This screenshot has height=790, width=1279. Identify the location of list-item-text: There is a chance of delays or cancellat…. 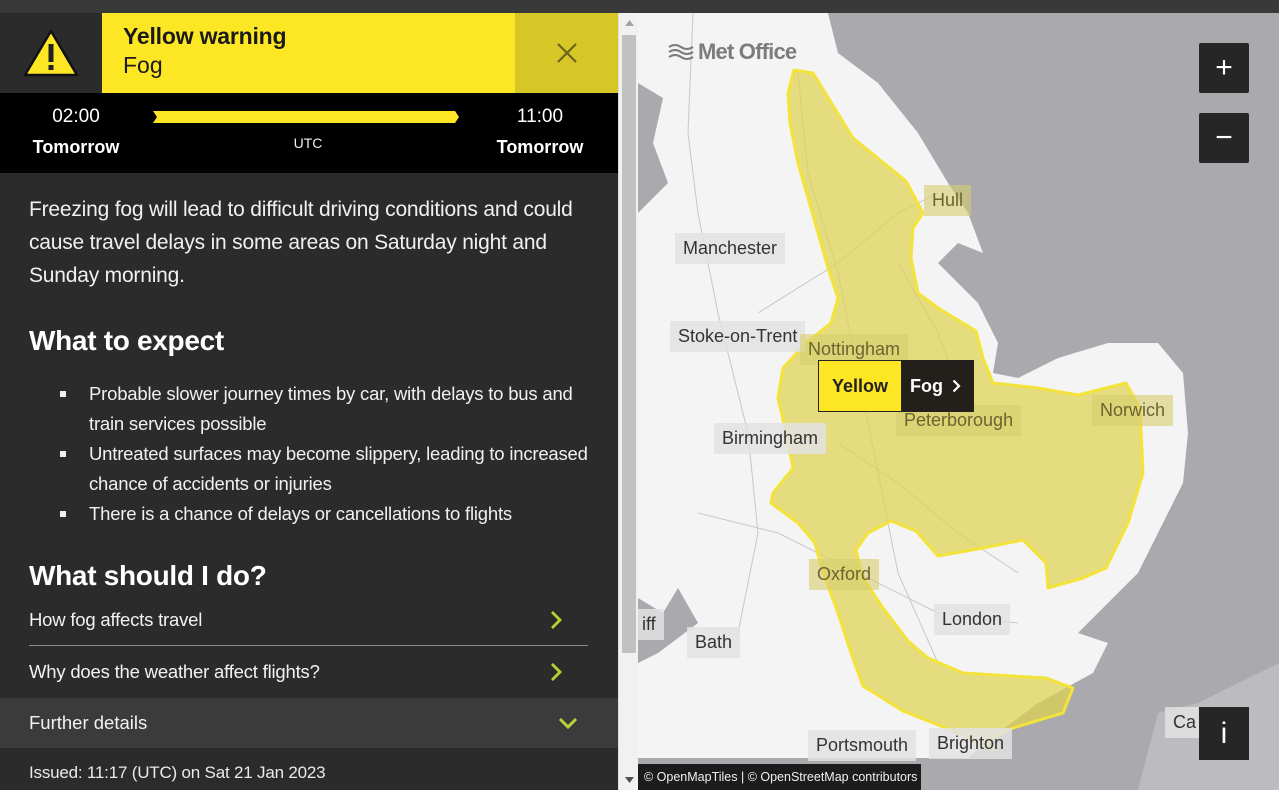
(300, 513).